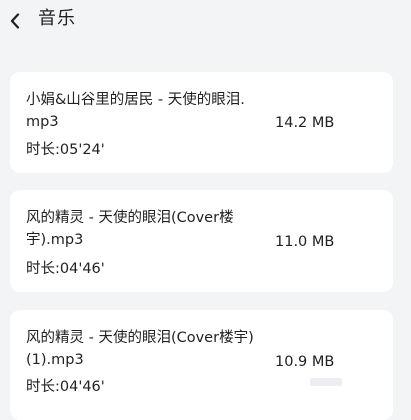 Image resolution: width=411 pixels, height=420 pixels. Describe the element at coordinates (305, 123) in the screenshot. I see `file-size: 14.2 MB` at that location.